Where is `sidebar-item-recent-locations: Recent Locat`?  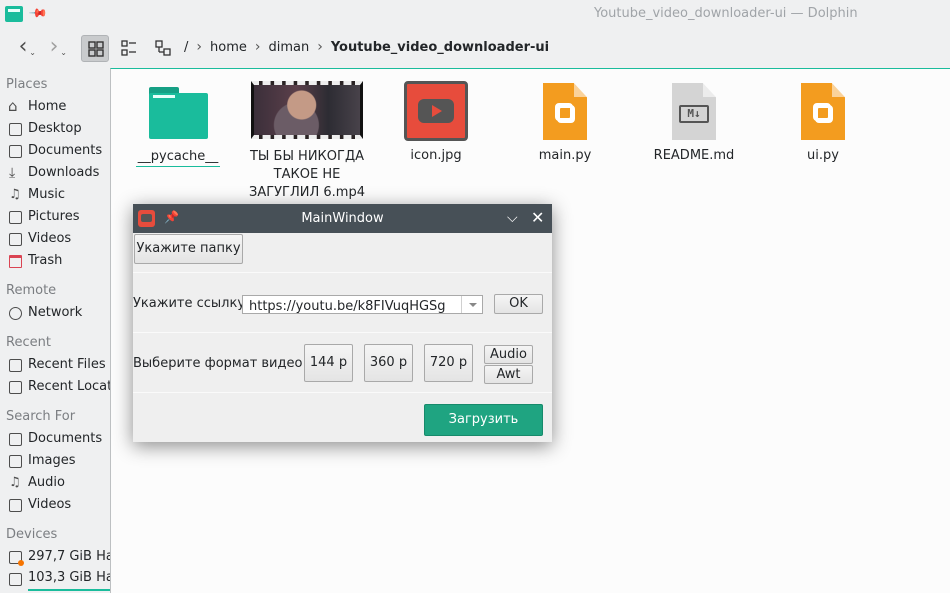 sidebar-item-recent-locations: Recent Locat is located at coordinates (55, 387).